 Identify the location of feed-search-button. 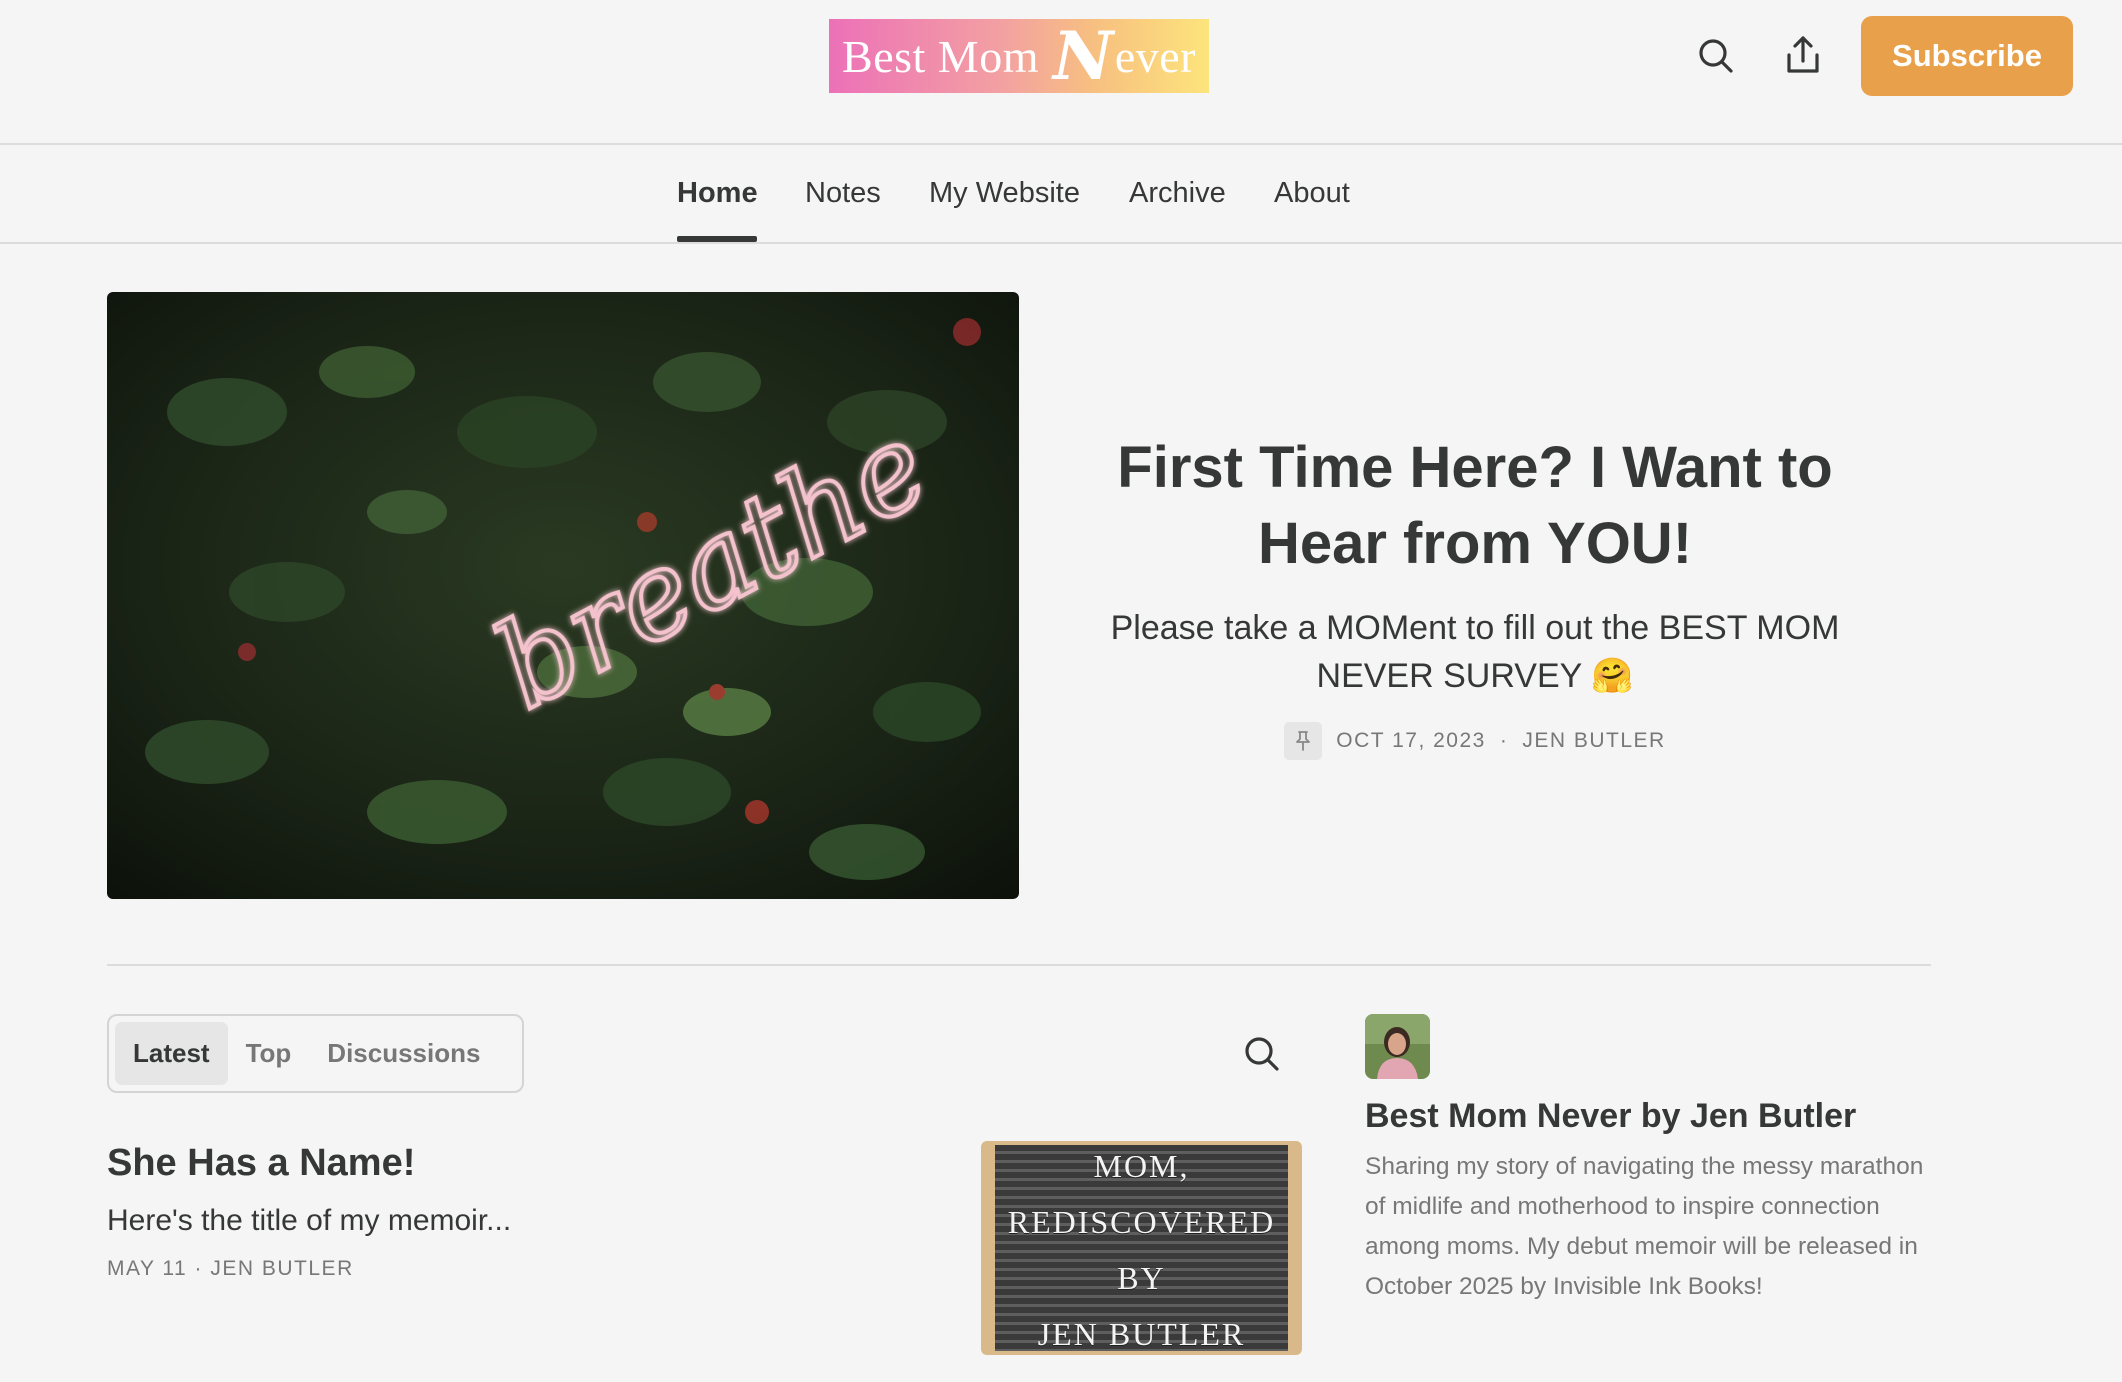
(1262, 1054).